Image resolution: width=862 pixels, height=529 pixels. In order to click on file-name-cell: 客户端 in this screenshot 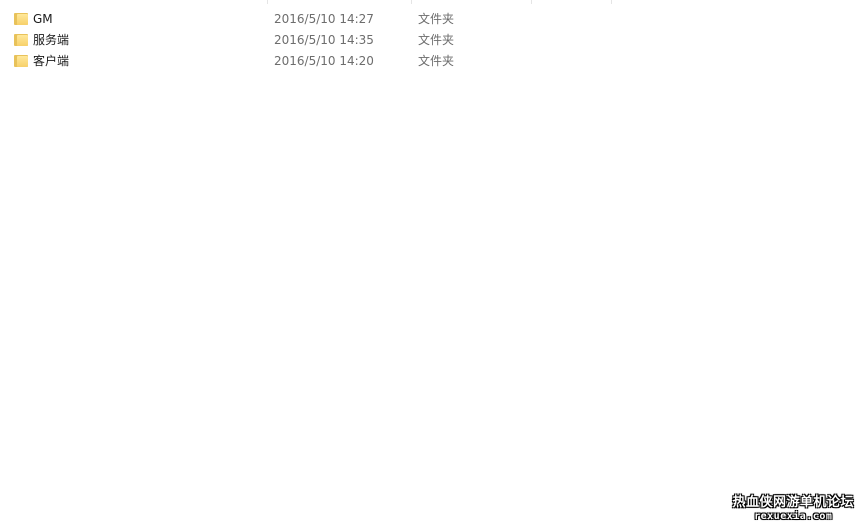, I will do `click(139, 61)`.